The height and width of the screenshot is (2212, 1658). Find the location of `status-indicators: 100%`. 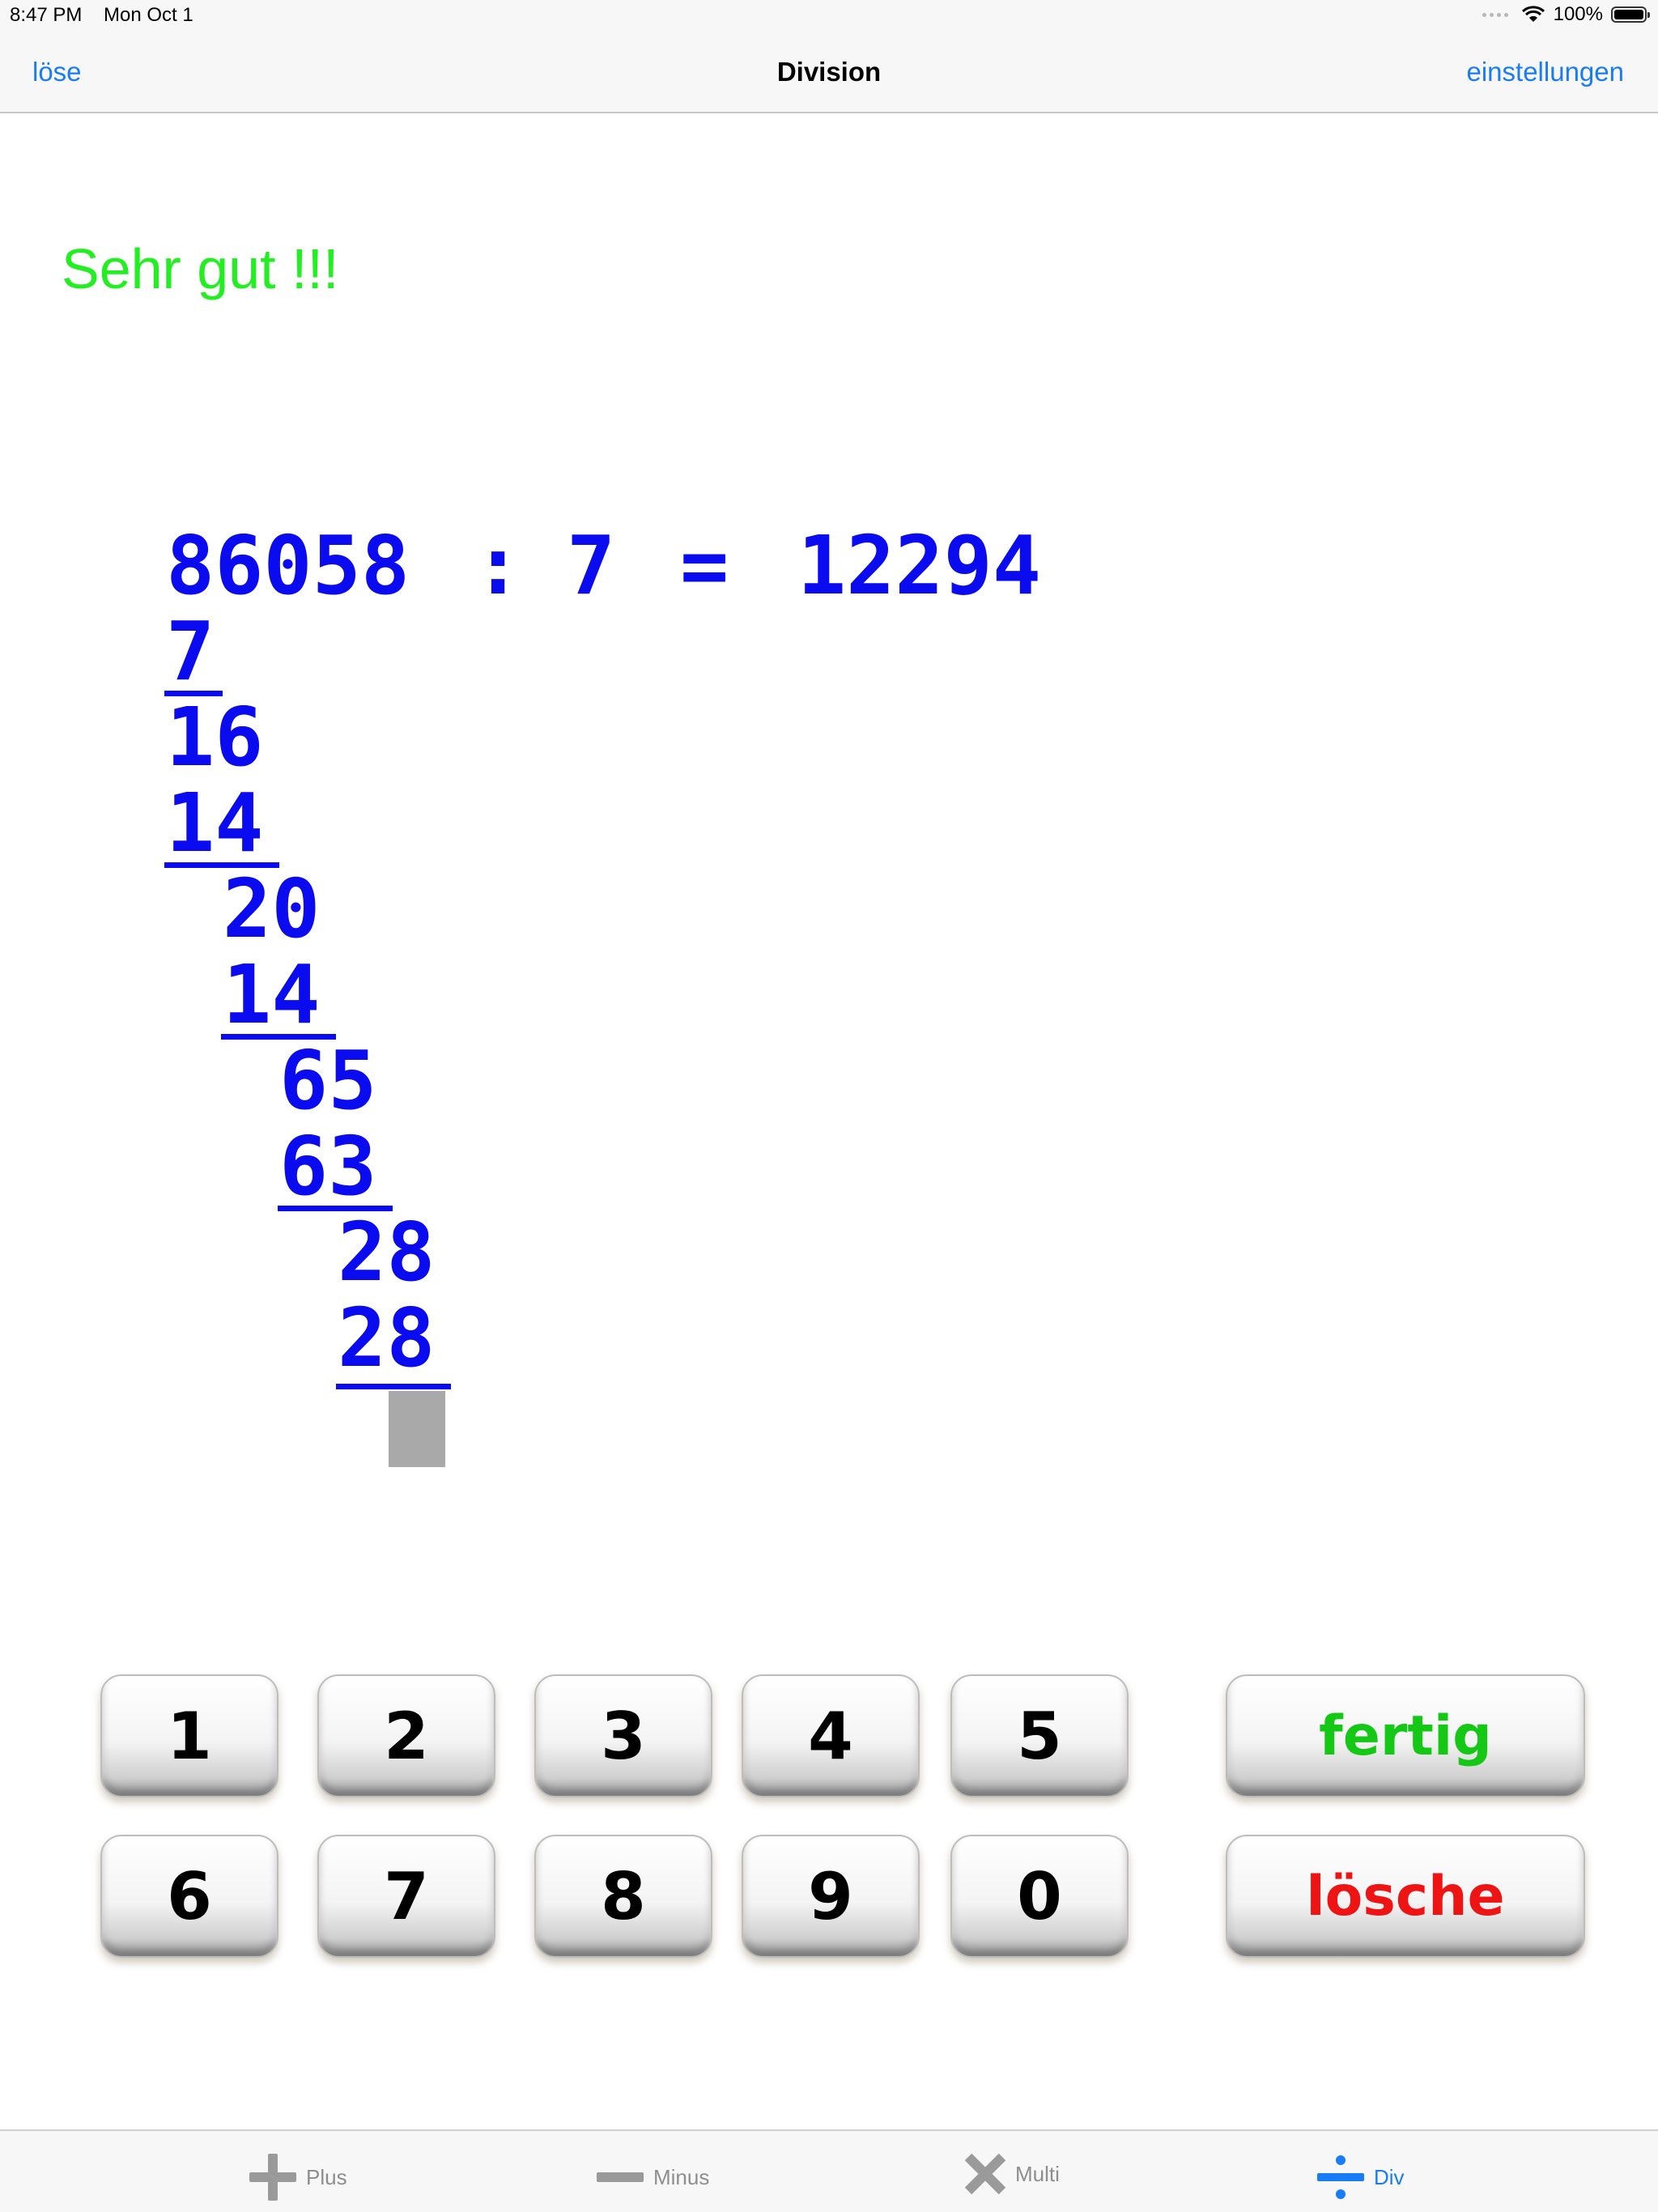

status-indicators: 100% is located at coordinates (1566, 14).